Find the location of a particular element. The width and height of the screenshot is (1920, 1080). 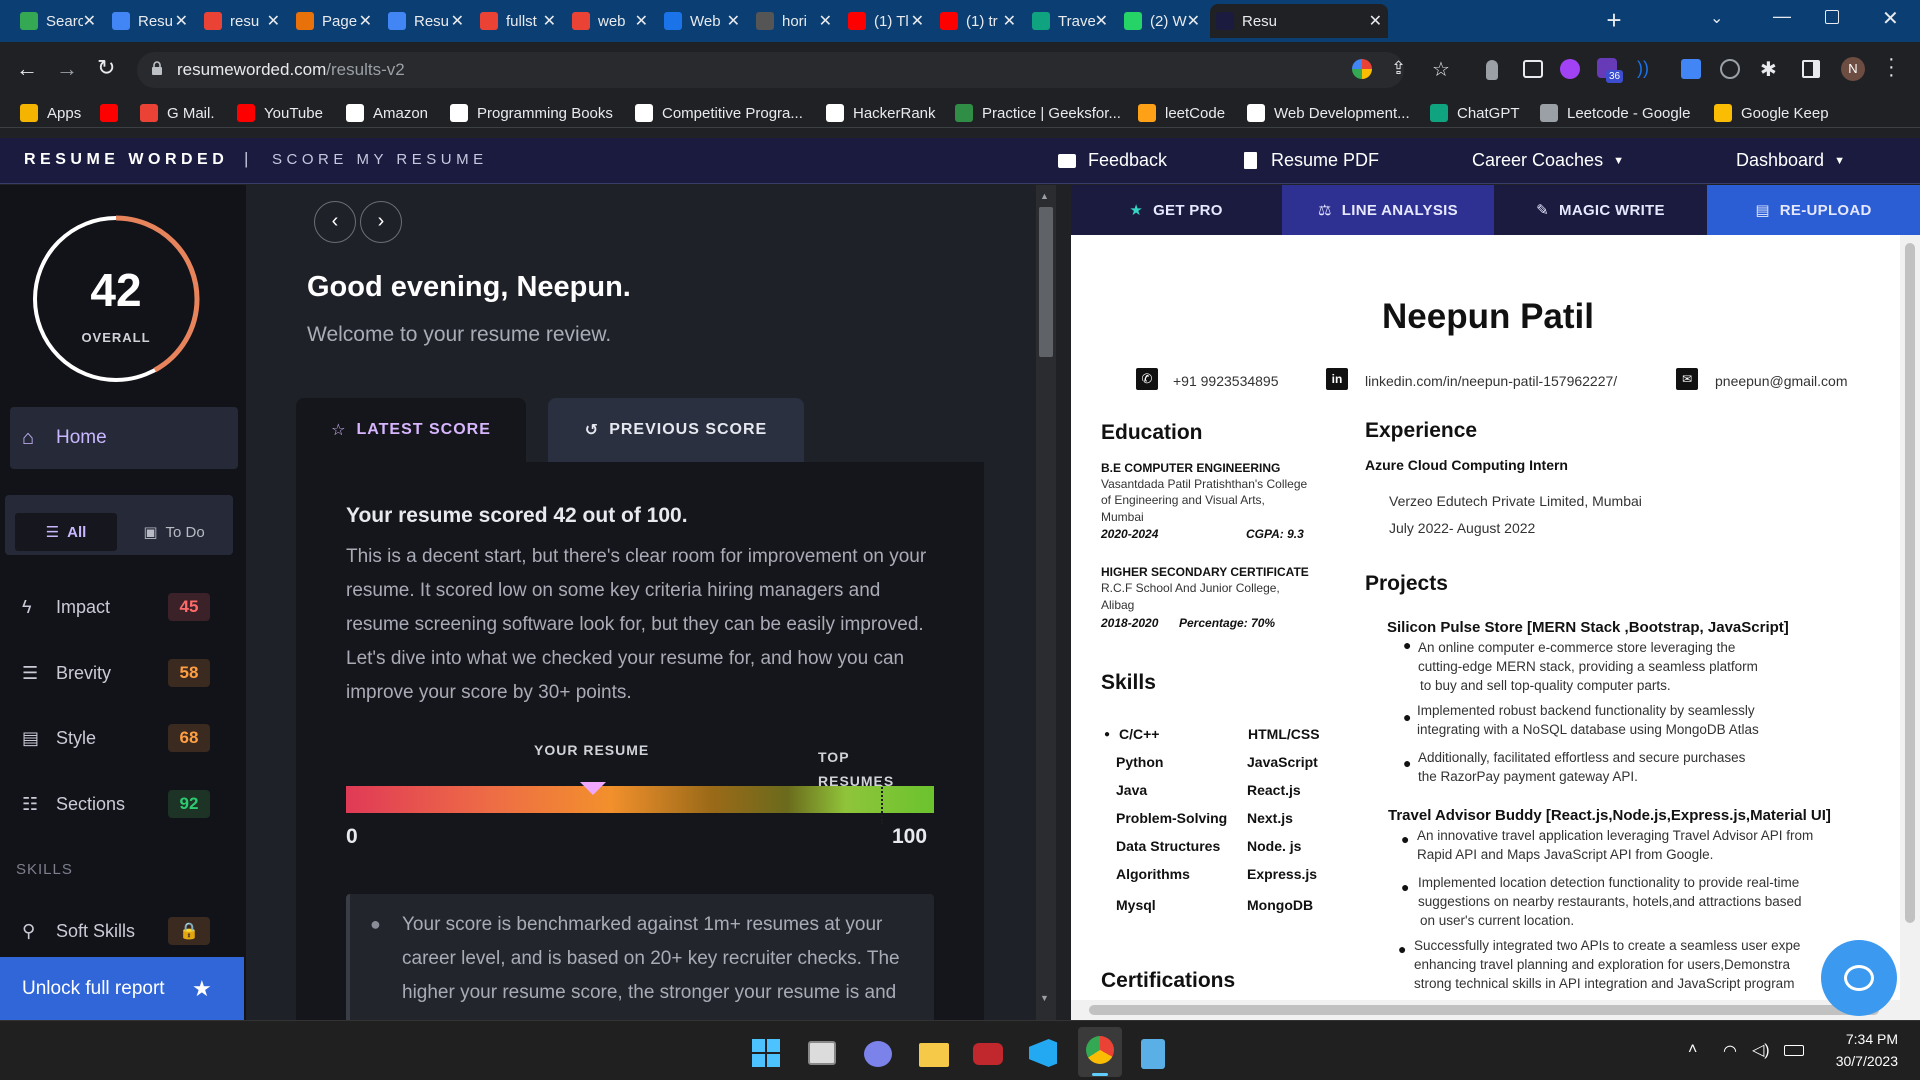

task-view-icon is located at coordinates (822, 1053).